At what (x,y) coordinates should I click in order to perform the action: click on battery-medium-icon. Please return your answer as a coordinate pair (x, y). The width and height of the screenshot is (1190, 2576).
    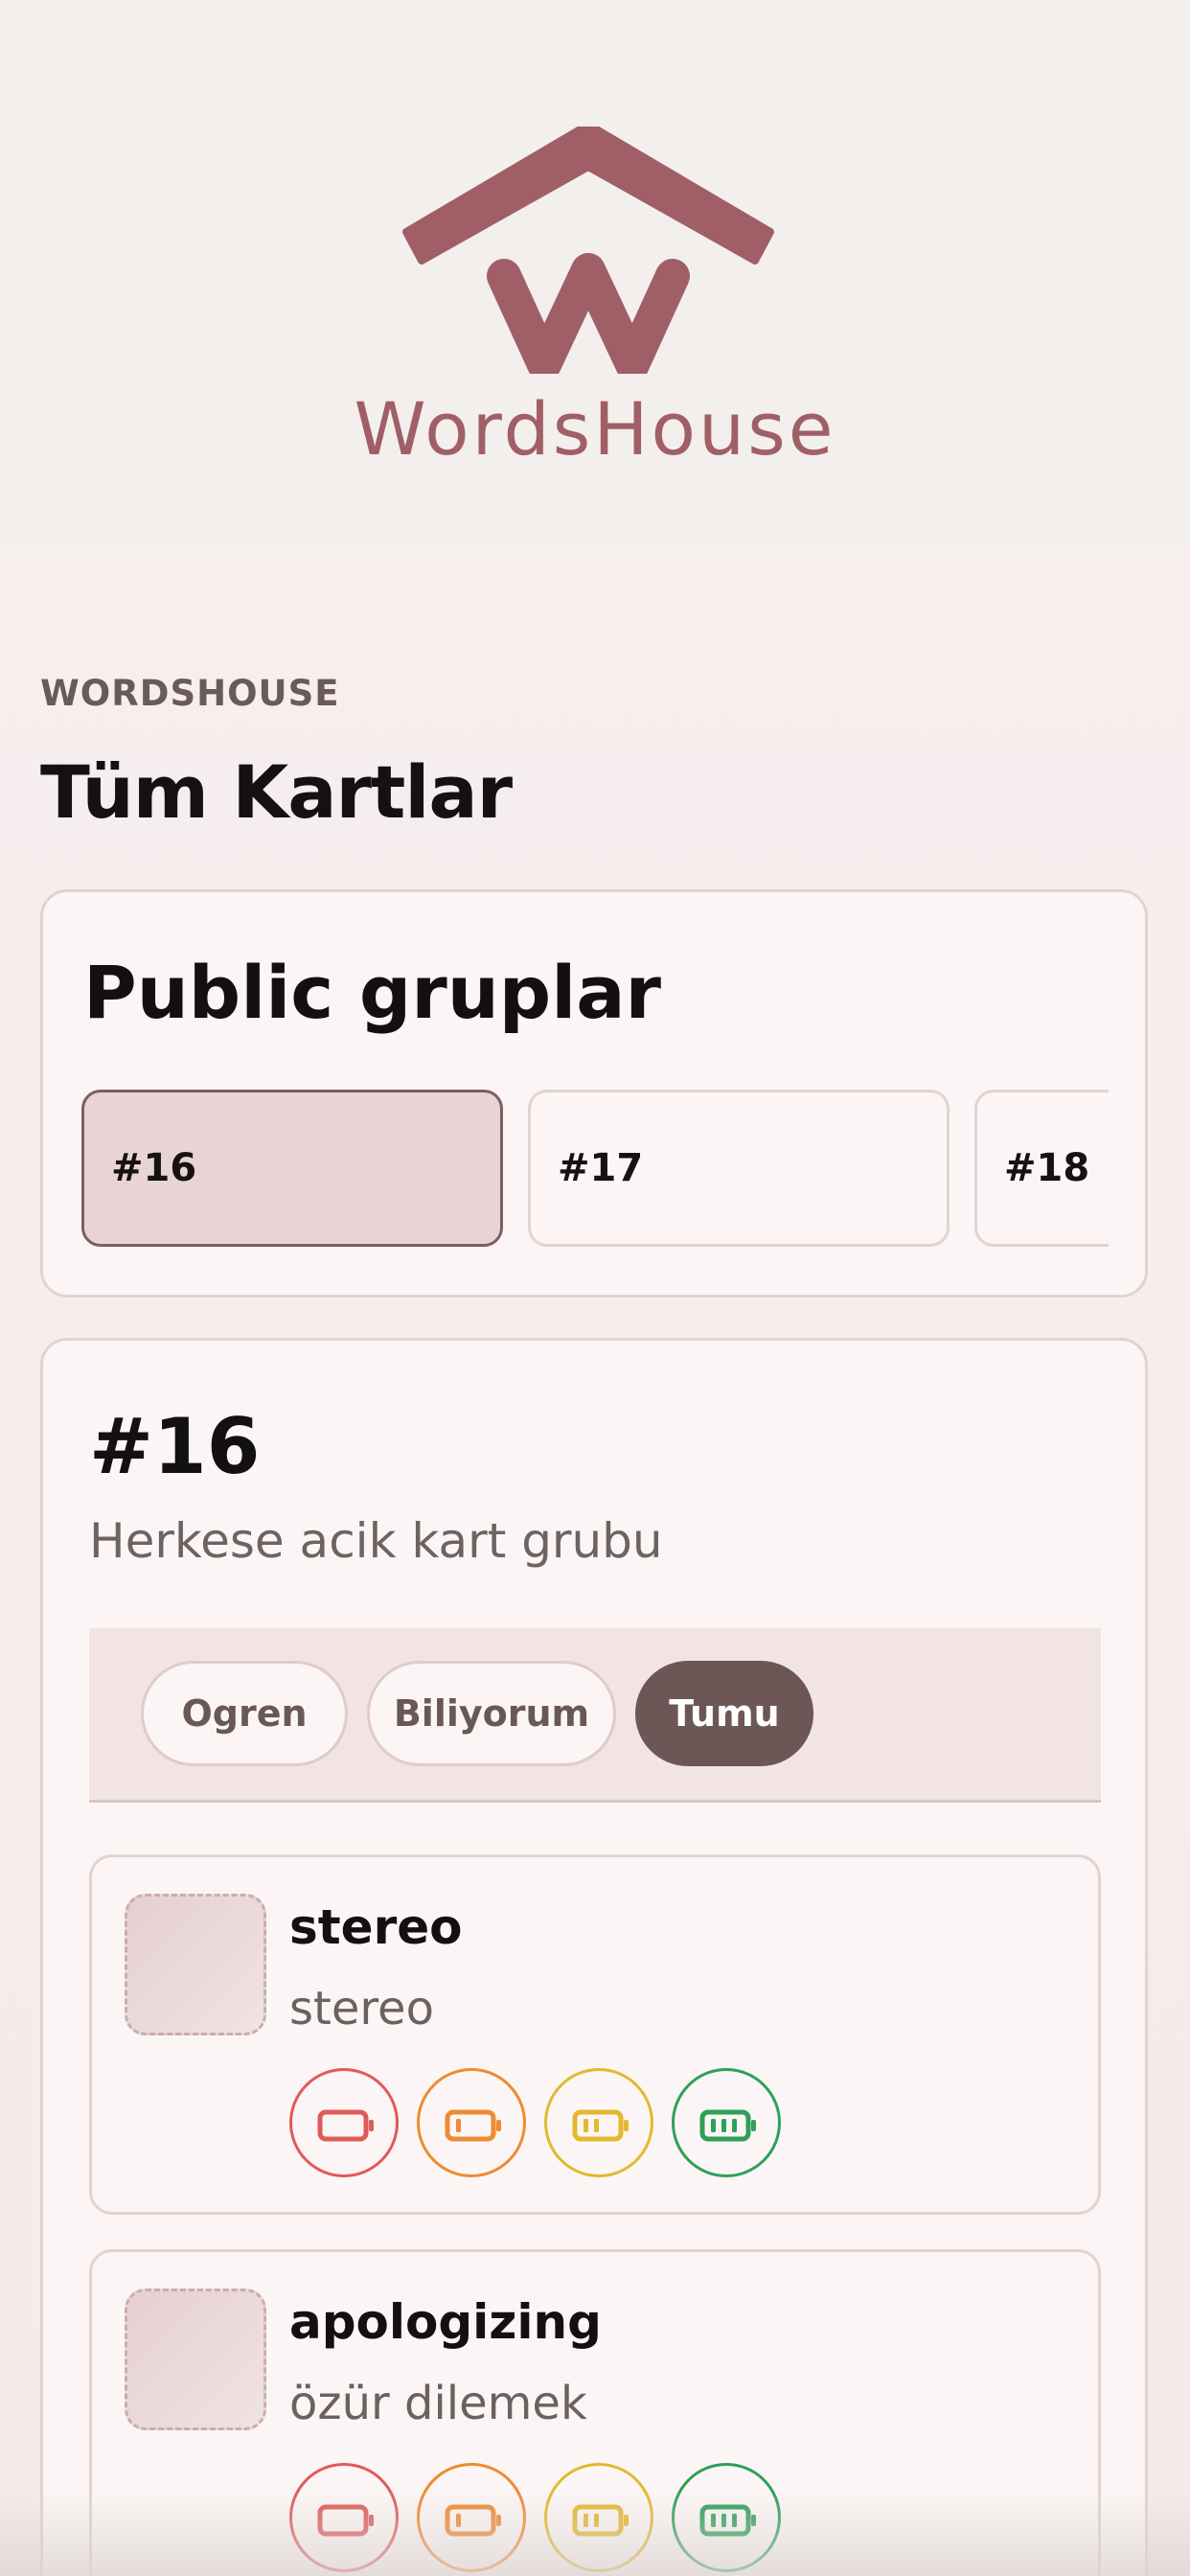
    Looking at the image, I should click on (601, 2125).